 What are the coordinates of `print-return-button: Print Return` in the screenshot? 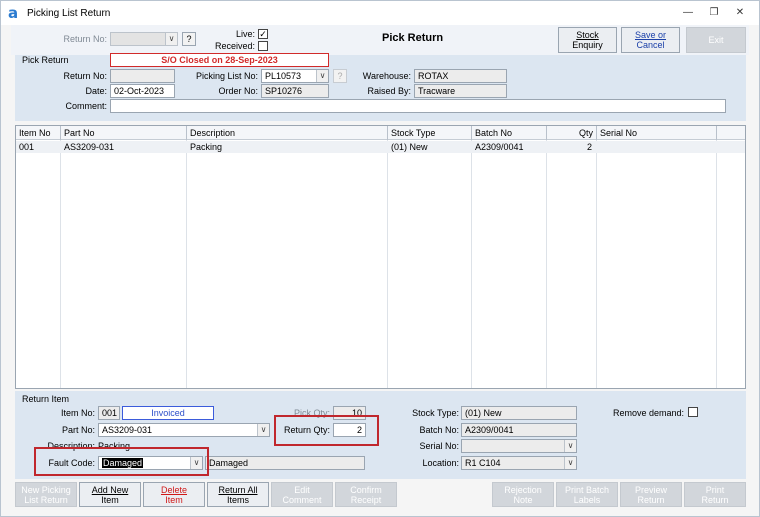 It's located at (715, 494).